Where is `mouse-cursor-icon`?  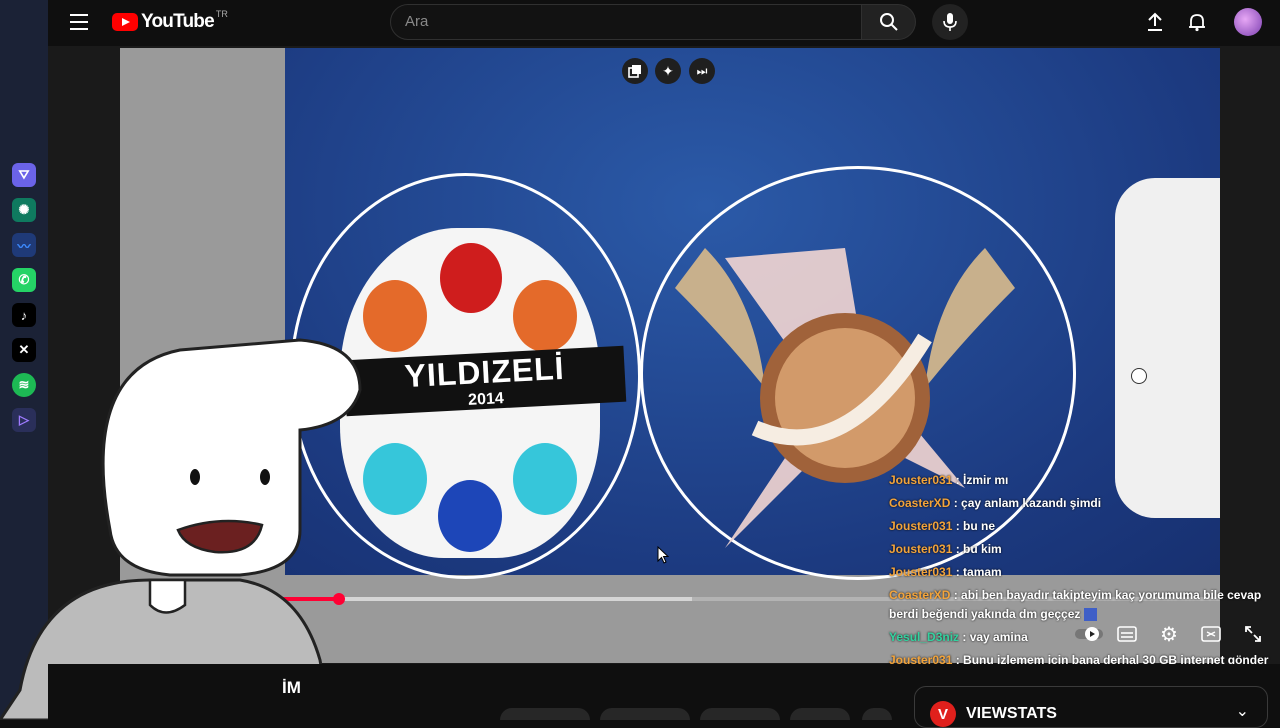
mouse-cursor-icon is located at coordinates (663, 555).